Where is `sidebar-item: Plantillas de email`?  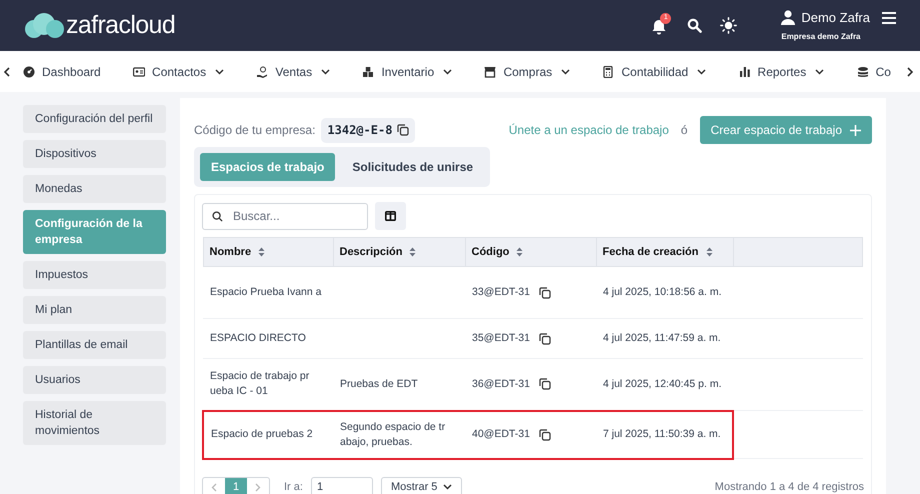 sidebar-item: Plantillas de email is located at coordinates (94, 345).